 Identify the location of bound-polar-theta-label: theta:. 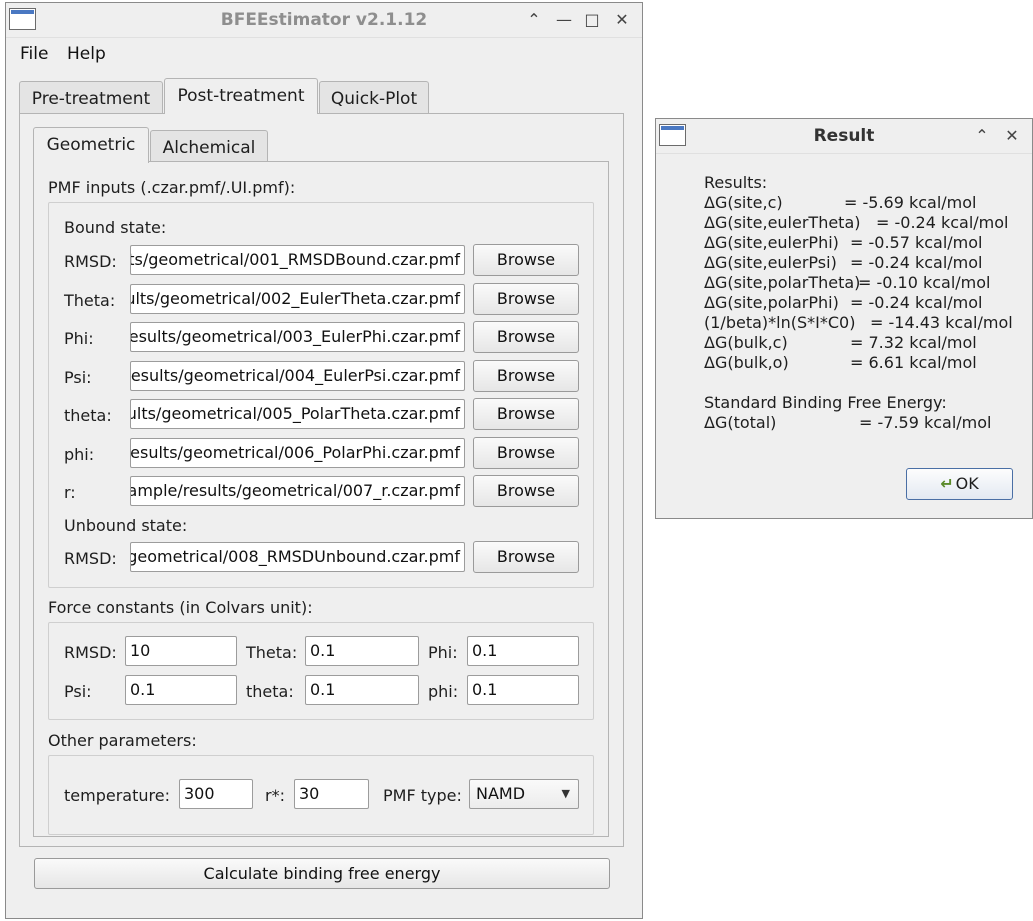
(88, 415).